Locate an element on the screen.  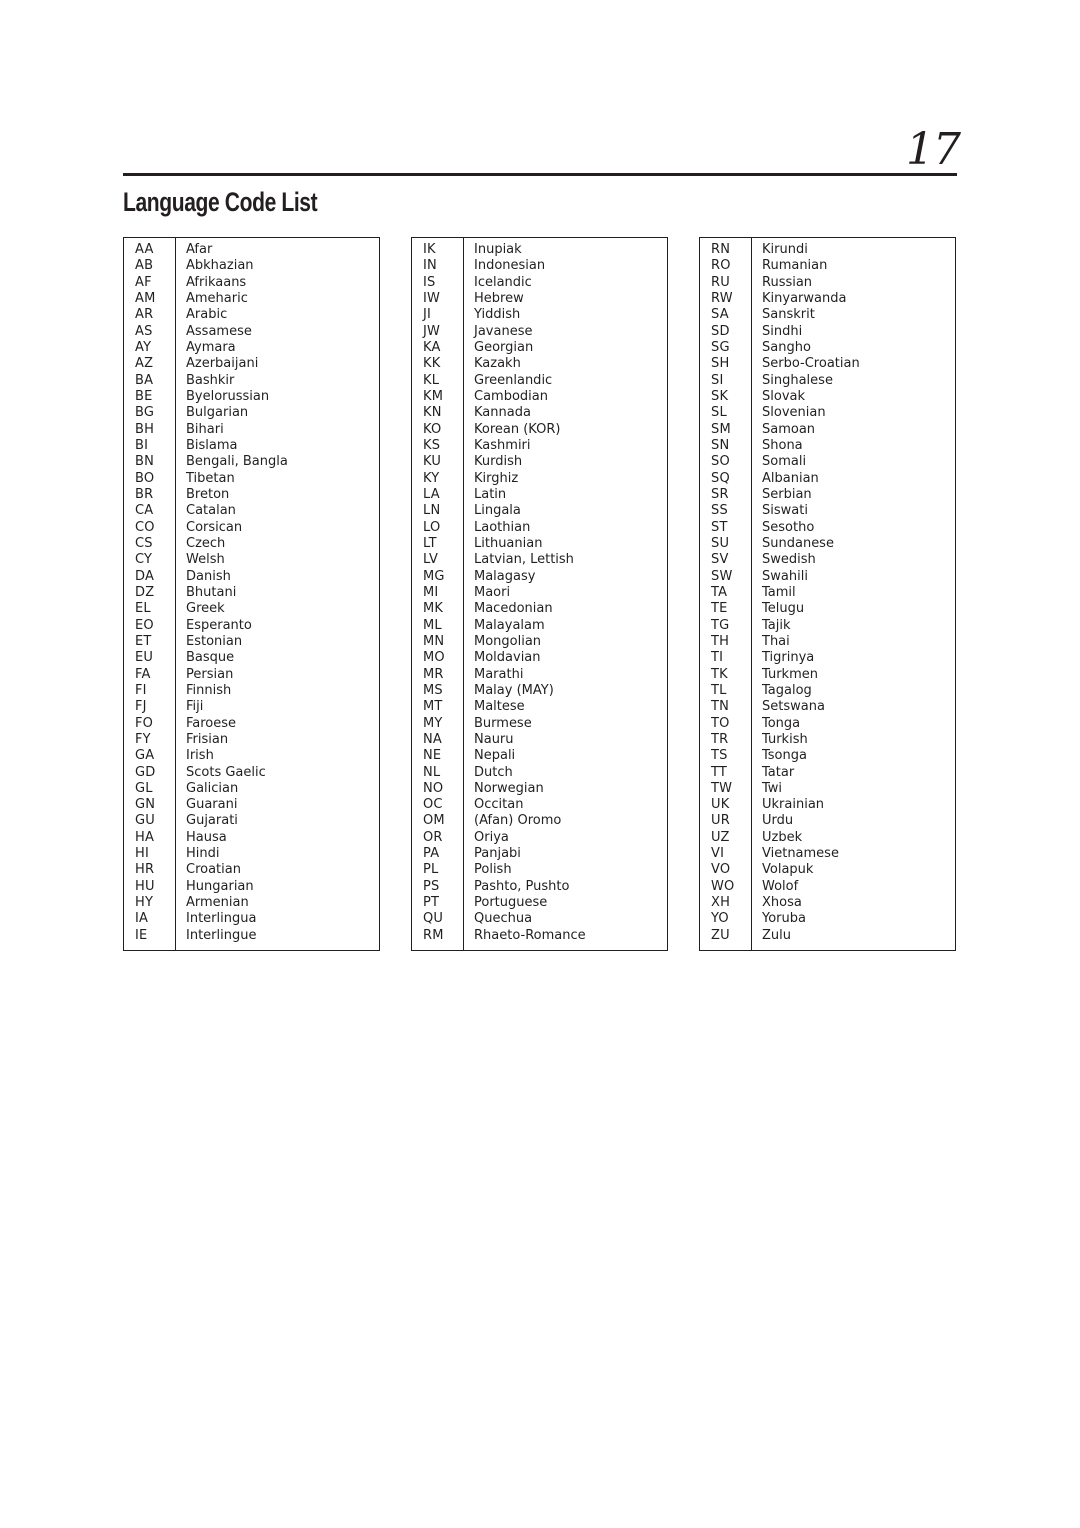
language-name: Abkhazian is located at coordinates (220, 266).